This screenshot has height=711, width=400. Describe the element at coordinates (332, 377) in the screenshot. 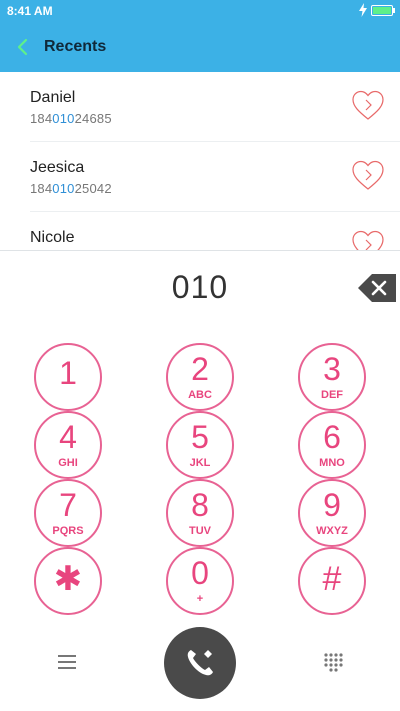

I see `dial-key-3: 3 DEF` at that location.